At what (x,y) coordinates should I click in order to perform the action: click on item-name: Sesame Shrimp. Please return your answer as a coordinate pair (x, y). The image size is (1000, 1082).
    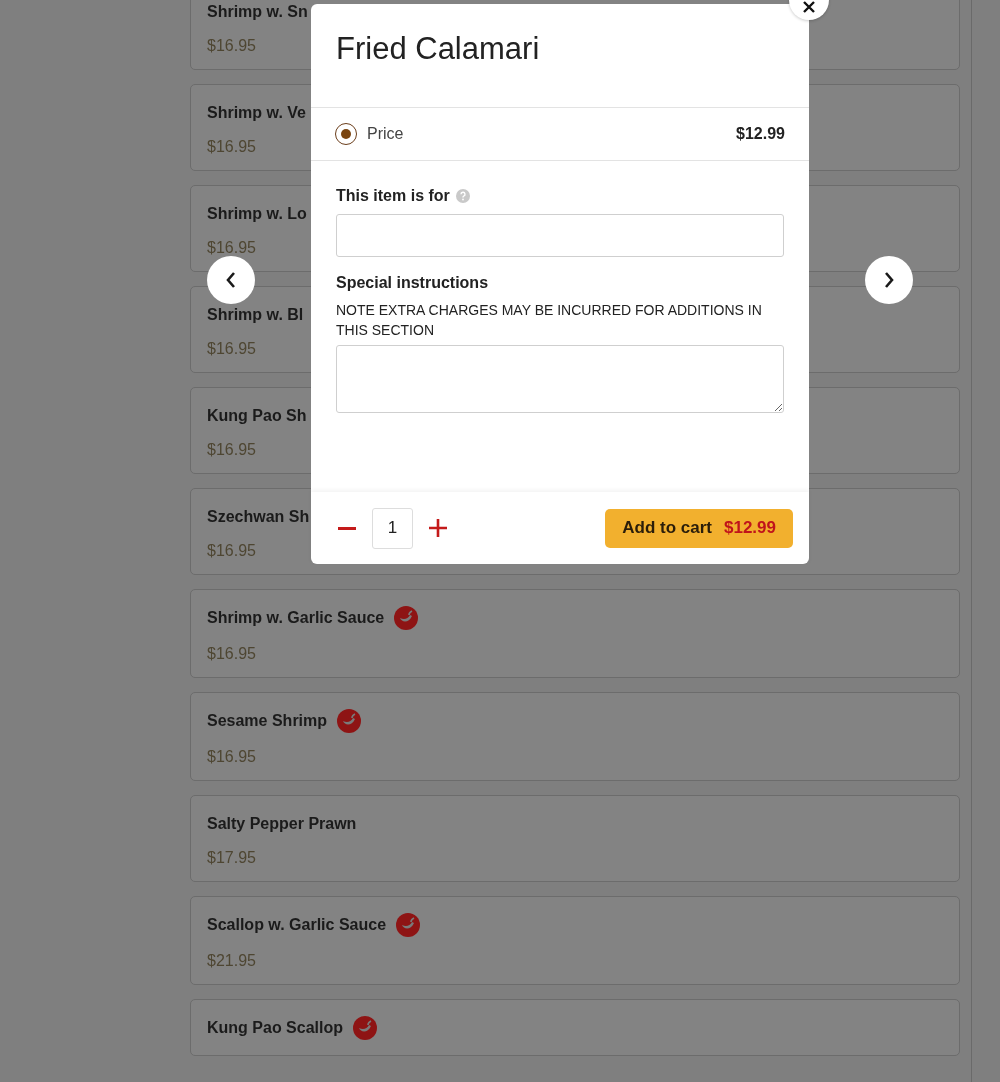
    Looking at the image, I should click on (267, 721).